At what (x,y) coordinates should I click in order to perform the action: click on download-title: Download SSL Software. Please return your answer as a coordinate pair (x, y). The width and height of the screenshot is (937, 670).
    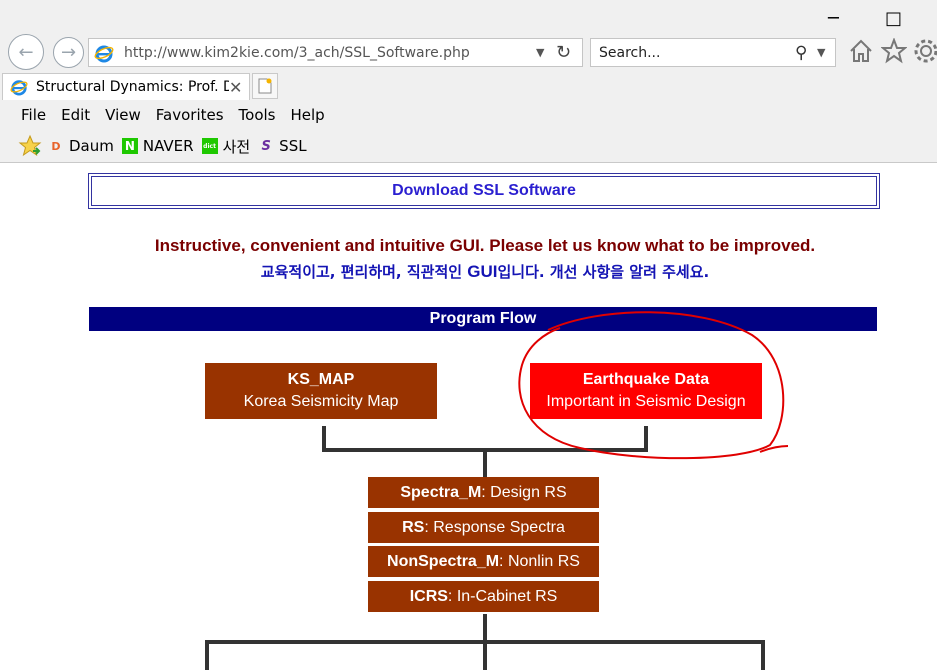
    Looking at the image, I should click on (484, 191).